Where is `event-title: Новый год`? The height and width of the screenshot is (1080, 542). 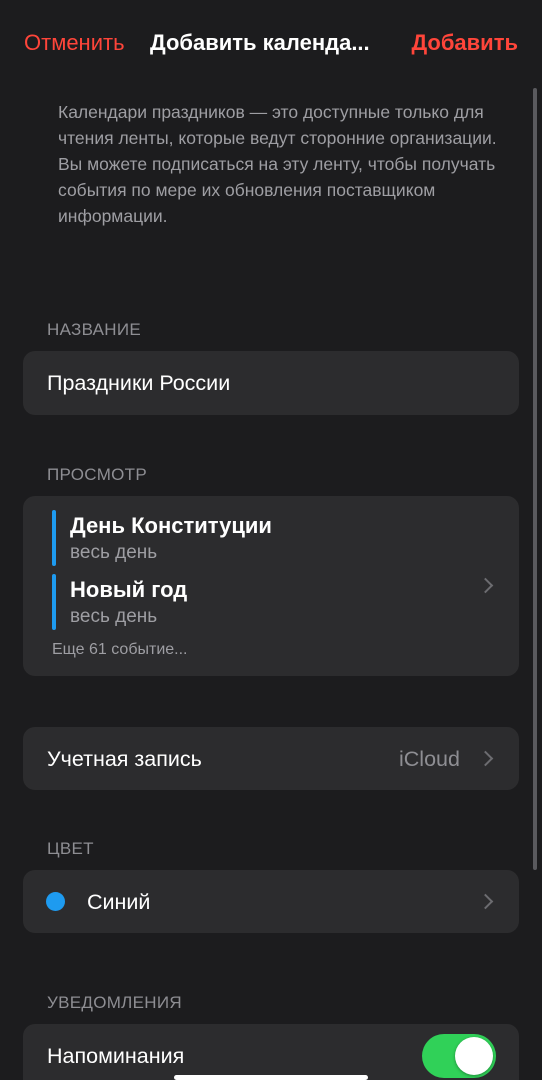
event-title: Новый год is located at coordinates (129, 589).